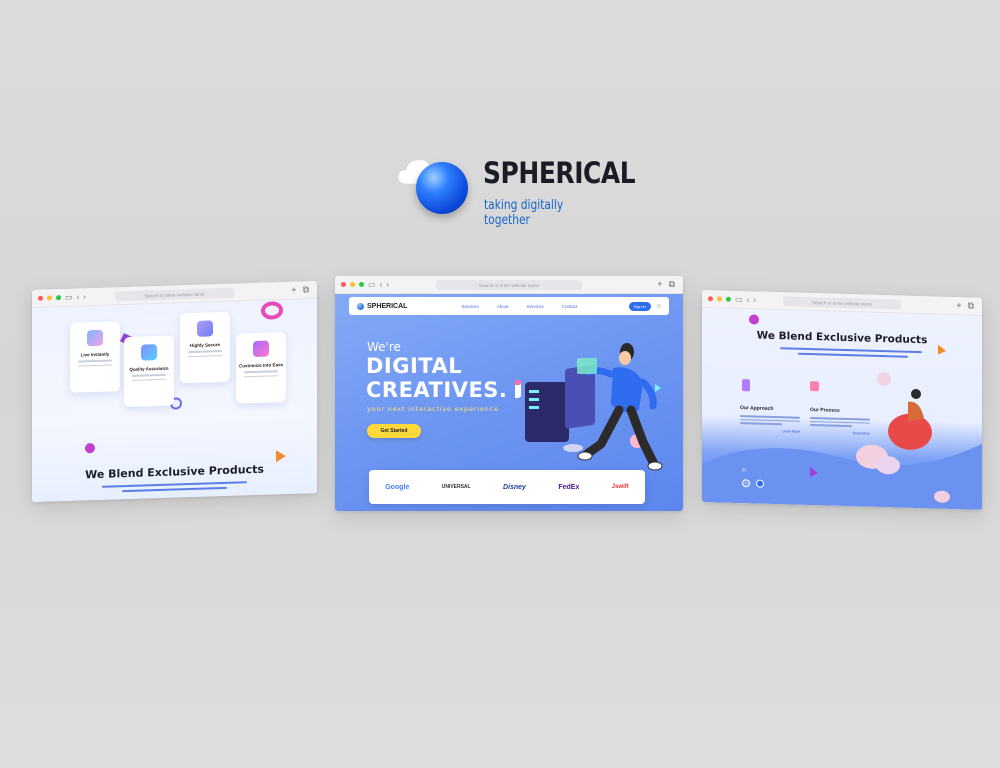 The height and width of the screenshot is (768, 1000). I want to click on approach-column: Our Approach Learn More, so click(770, 419).